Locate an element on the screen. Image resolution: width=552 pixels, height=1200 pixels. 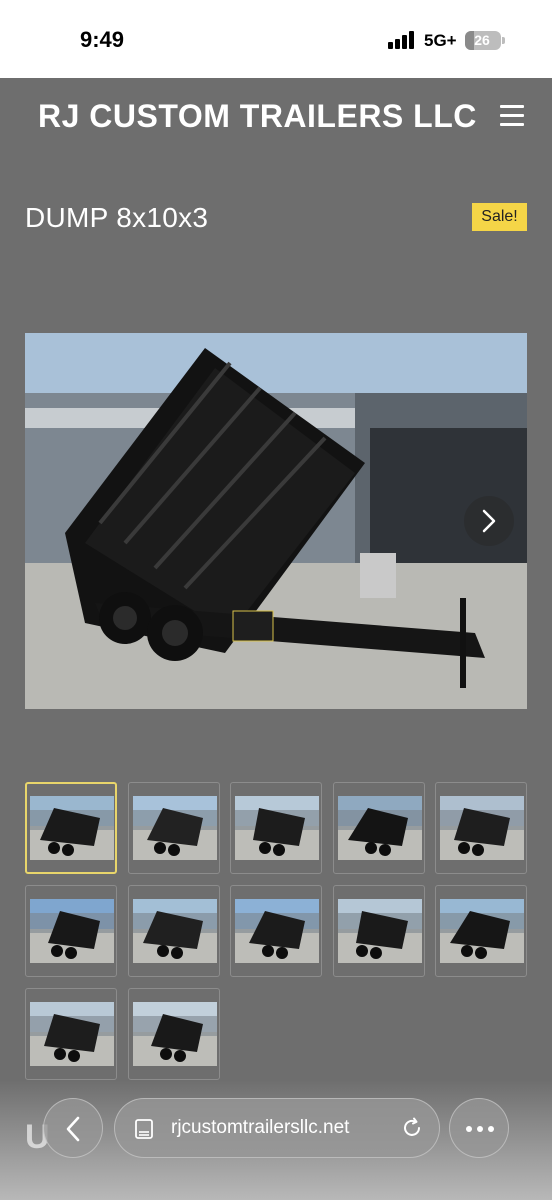
battery-percent: 26 is located at coordinates (482, 40).